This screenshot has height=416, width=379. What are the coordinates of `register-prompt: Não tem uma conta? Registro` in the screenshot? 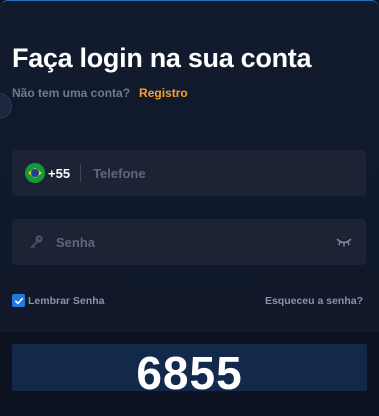 It's located at (100, 93).